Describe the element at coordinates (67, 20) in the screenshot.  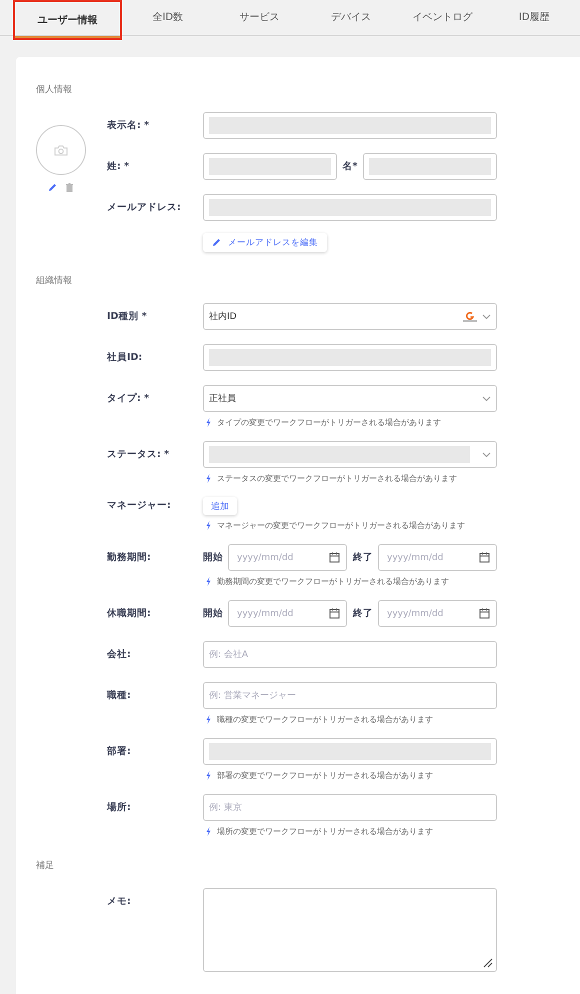
I see `tab: ユーザー情報` at that location.